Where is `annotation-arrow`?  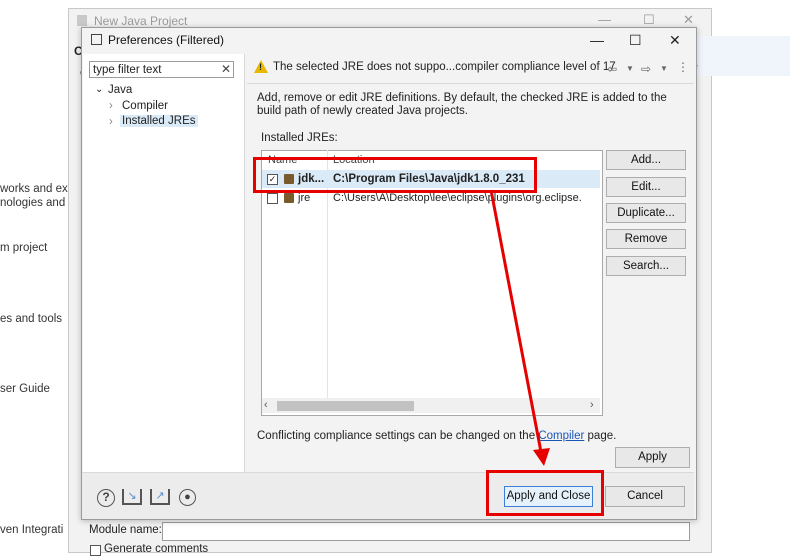
annotation-arrow is located at coordinates (519, 327).